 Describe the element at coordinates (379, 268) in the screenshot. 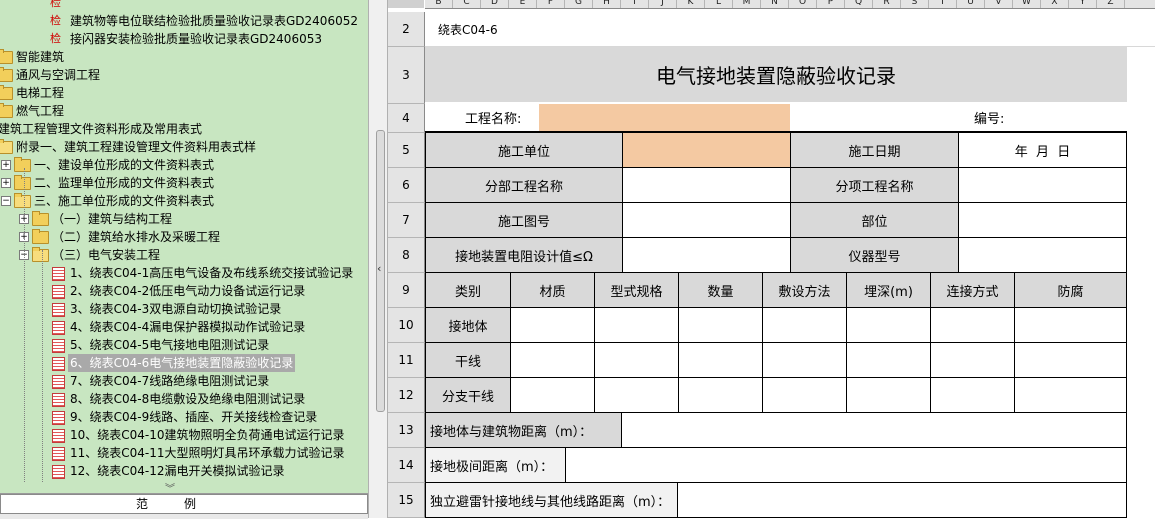

I see `collapse-arrow-icon: ‹` at that location.